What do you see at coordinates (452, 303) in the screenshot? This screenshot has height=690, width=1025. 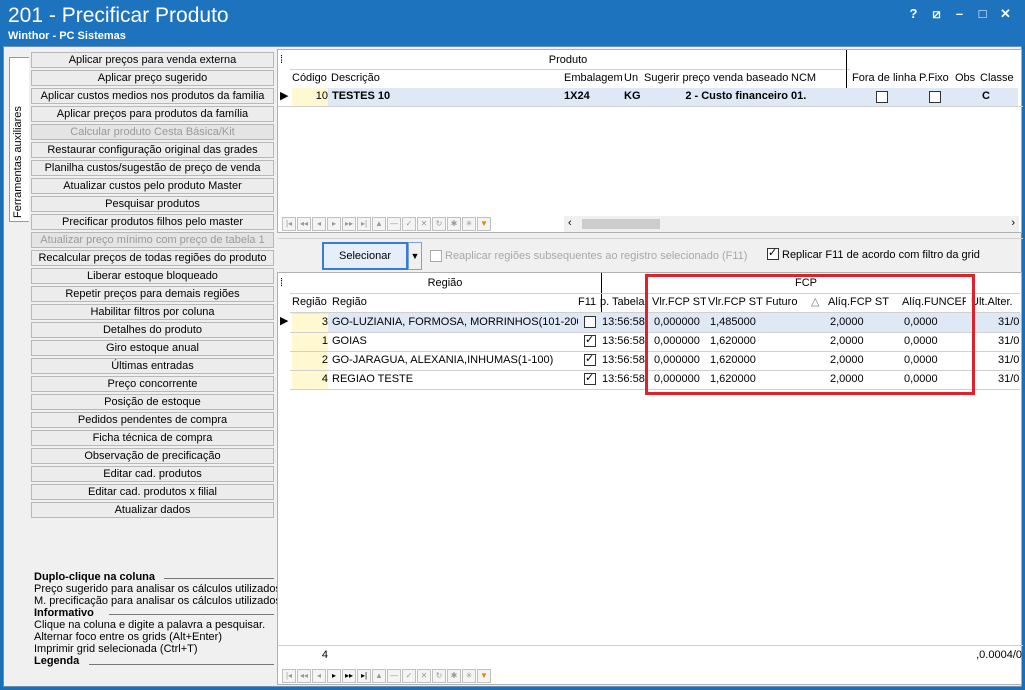 I see `col-regiao-nome: Região` at bounding box center [452, 303].